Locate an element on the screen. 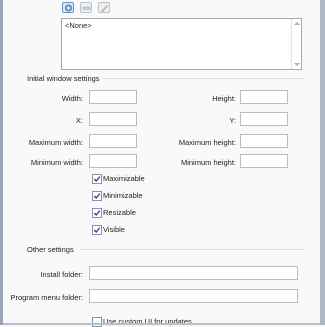 This screenshot has height=327, width=325. install-folder-label: Install folder: is located at coordinates (61, 274).